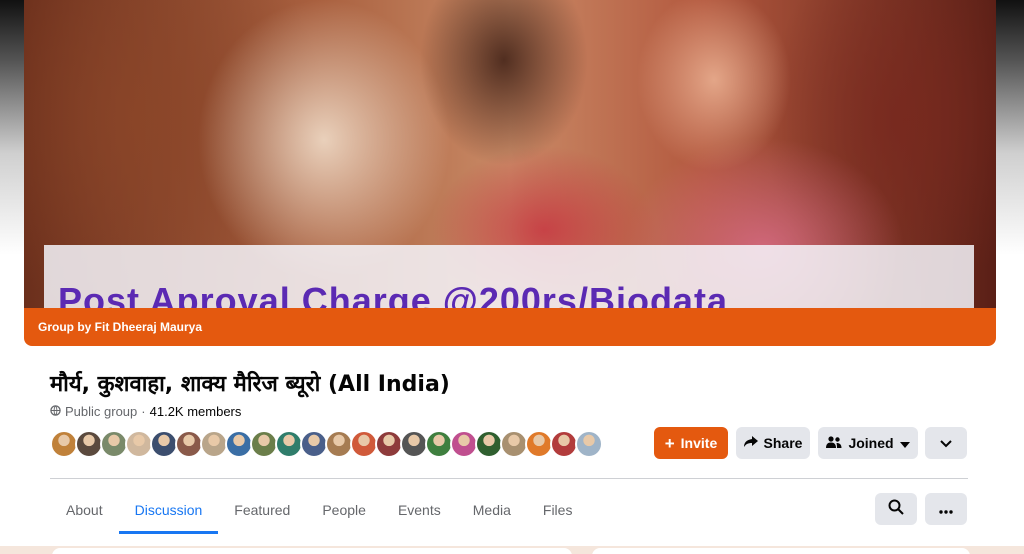 The width and height of the screenshot is (1024, 554). What do you see at coordinates (312, 551) in the screenshot?
I see `post-composer-card` at bounding box center [312, 551].